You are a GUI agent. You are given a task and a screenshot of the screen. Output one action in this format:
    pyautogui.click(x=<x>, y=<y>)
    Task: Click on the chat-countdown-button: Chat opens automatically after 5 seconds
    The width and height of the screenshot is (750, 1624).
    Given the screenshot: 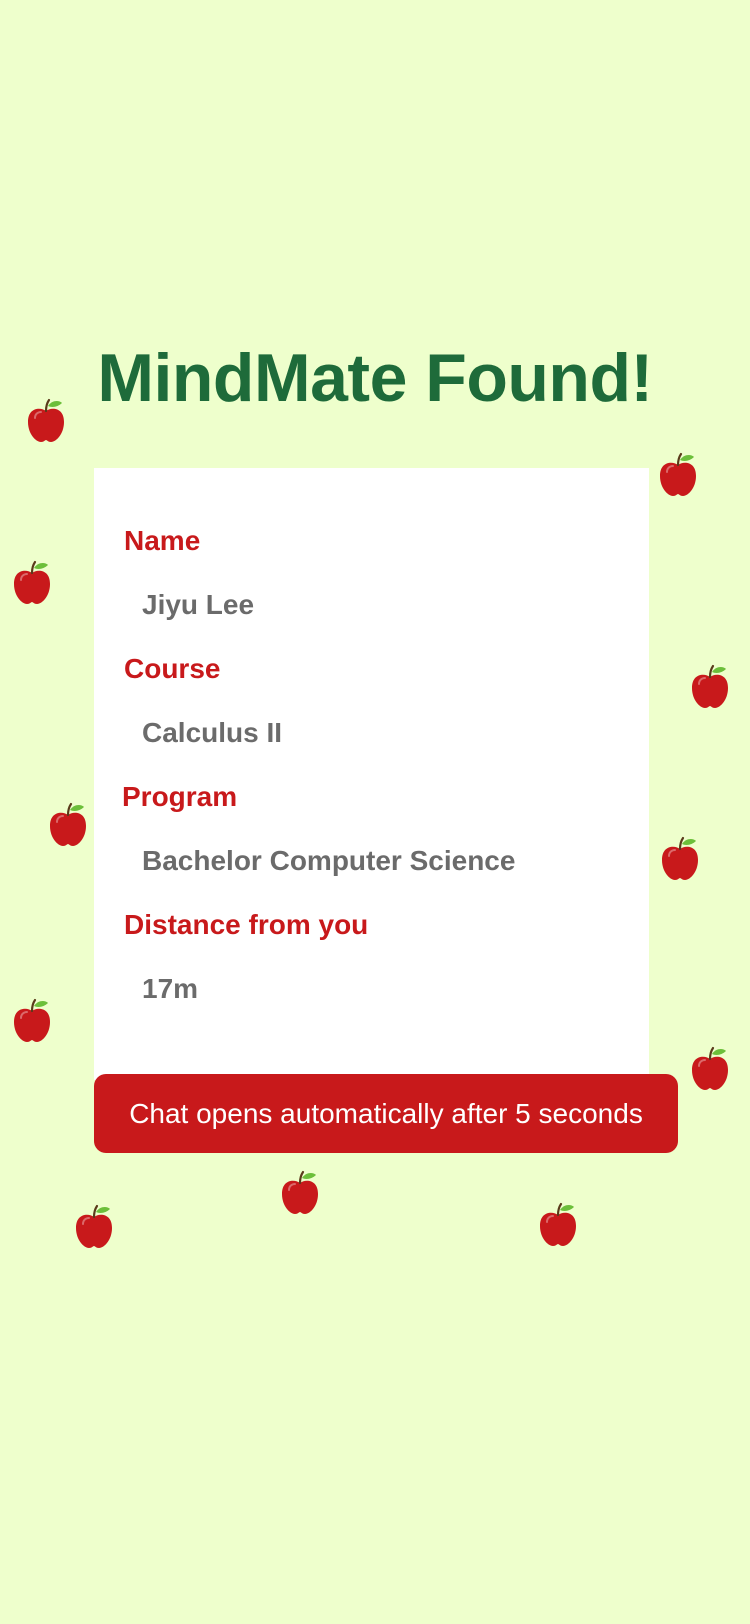 What is the action you would take?
    pyautogui.click(x=386, y=1113)
    